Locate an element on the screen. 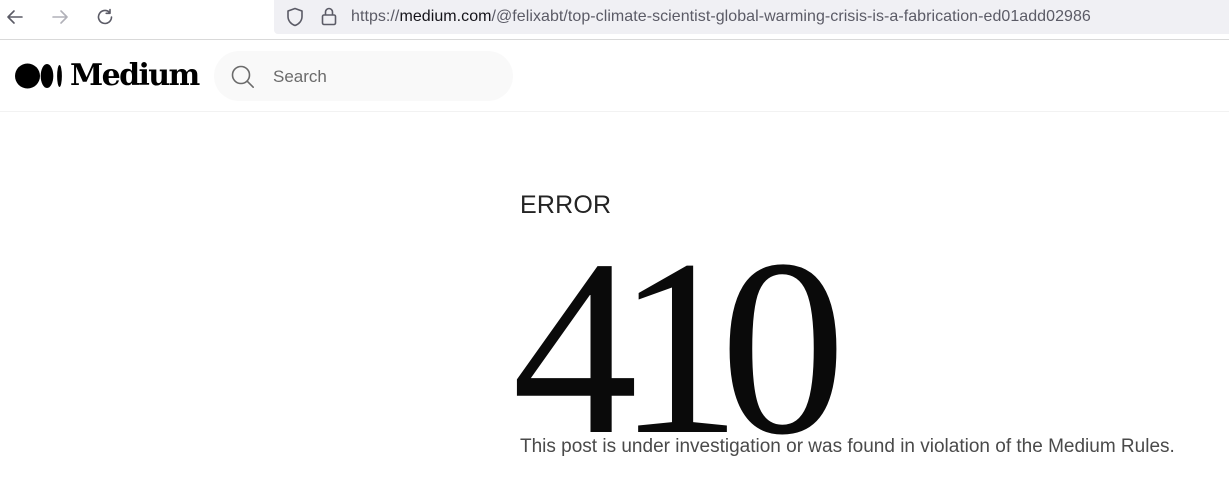  medium-logo: Medium is located at coordinates (107, 75).